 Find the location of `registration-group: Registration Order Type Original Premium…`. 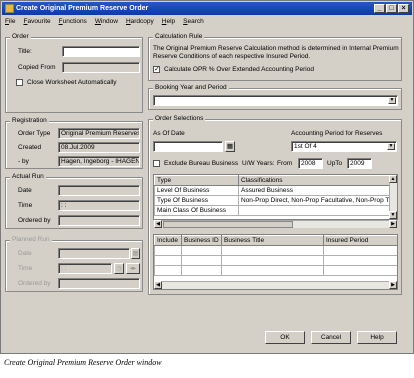

registration-group: Registration Order Type Original Premium… is located at coordinates (74, 143).